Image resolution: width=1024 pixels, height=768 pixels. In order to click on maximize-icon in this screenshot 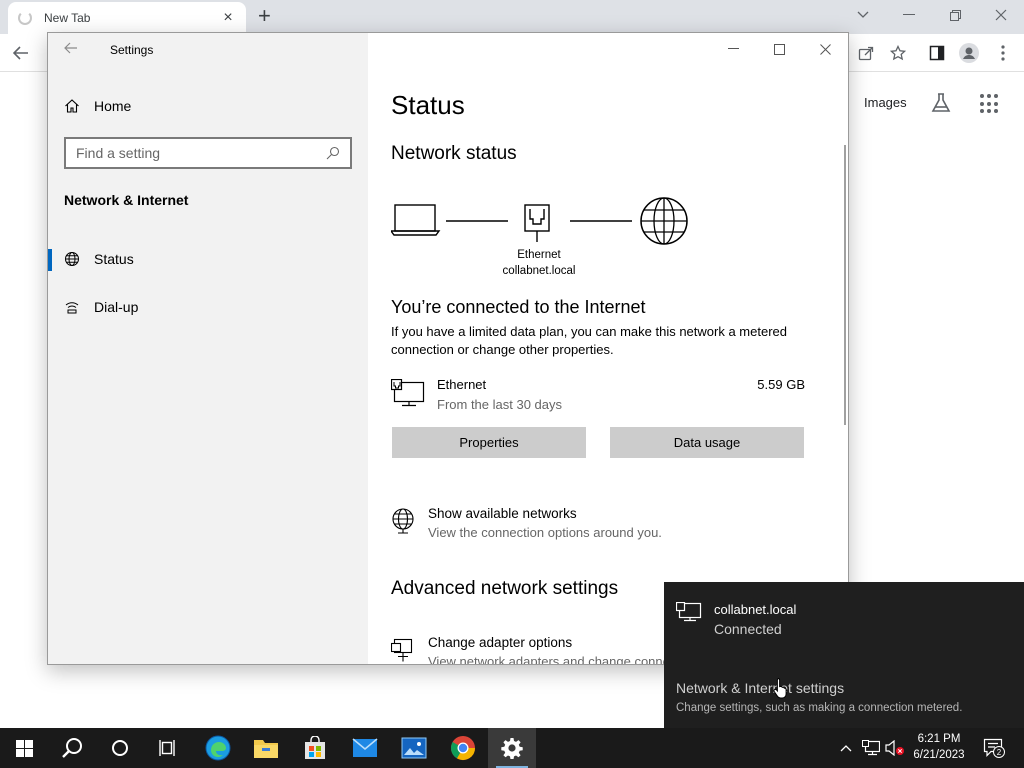, I will do `click(779, 49)`.